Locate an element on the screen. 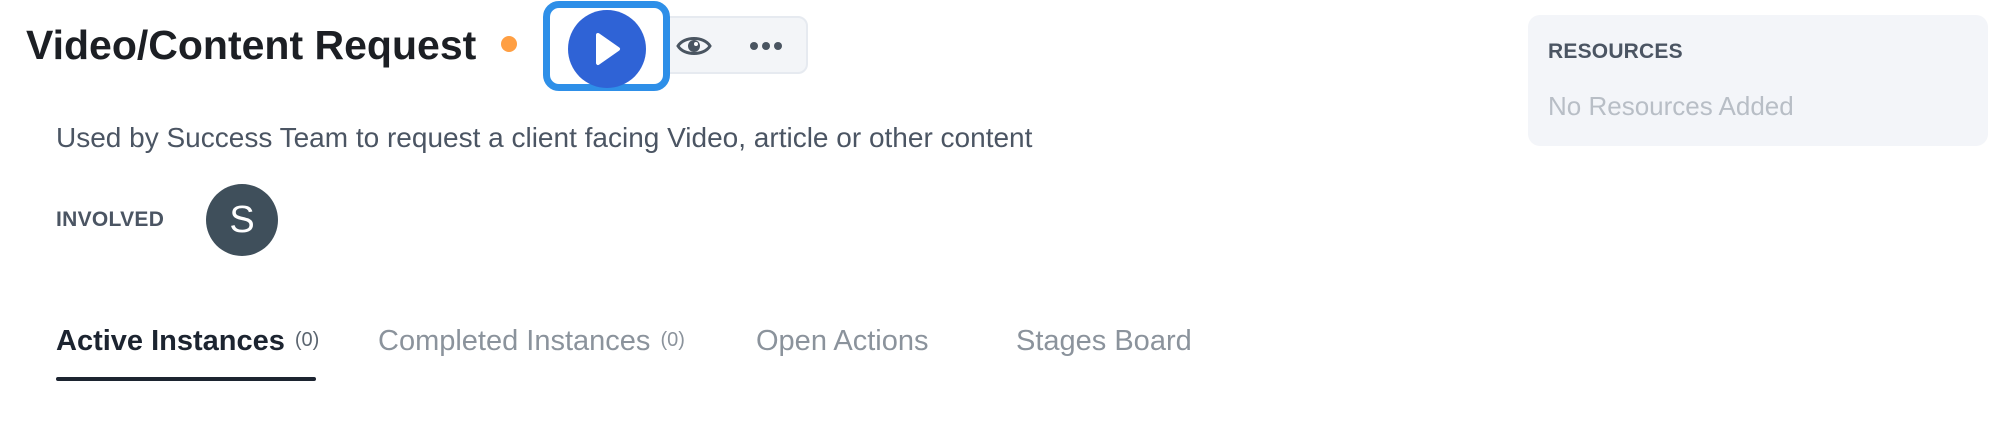 The image size is (2014, 434). preview-button is located at coordinates (694, 46).